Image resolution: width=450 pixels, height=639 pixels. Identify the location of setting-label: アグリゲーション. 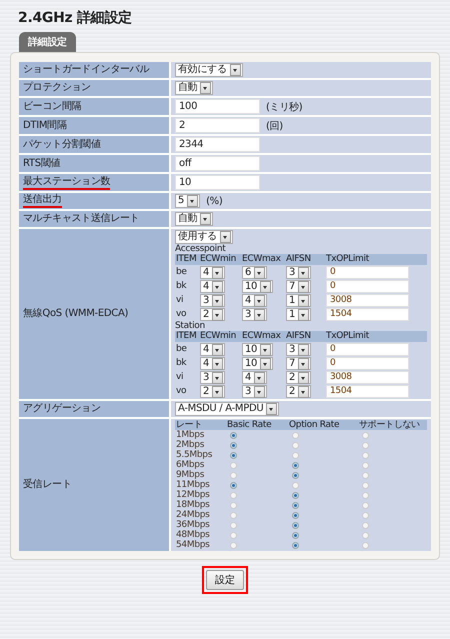
(62, 409).